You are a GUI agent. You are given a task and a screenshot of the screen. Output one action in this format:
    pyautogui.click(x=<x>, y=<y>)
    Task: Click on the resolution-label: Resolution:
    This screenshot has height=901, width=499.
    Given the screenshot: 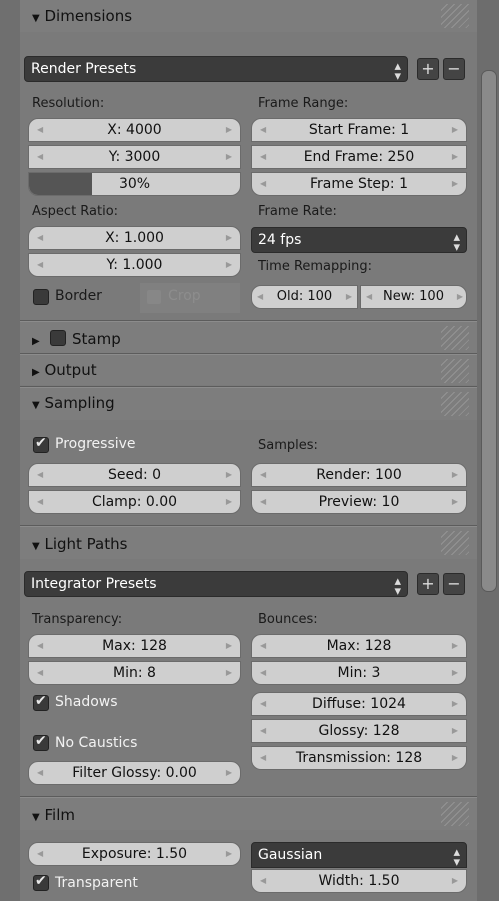 What is the action you would take?
    pyautogui.click(x=68, y=103)
    